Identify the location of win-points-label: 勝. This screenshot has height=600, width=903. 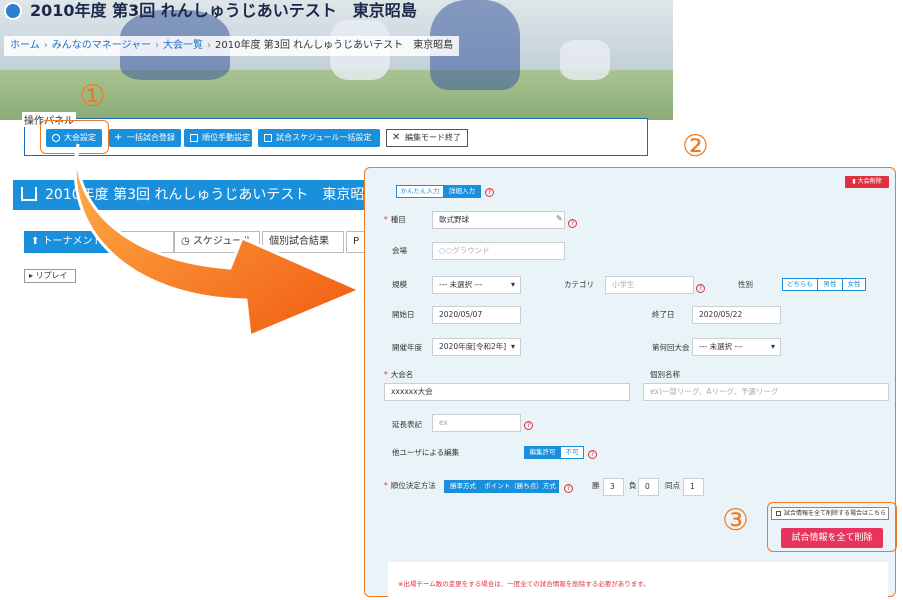
(596, 485).